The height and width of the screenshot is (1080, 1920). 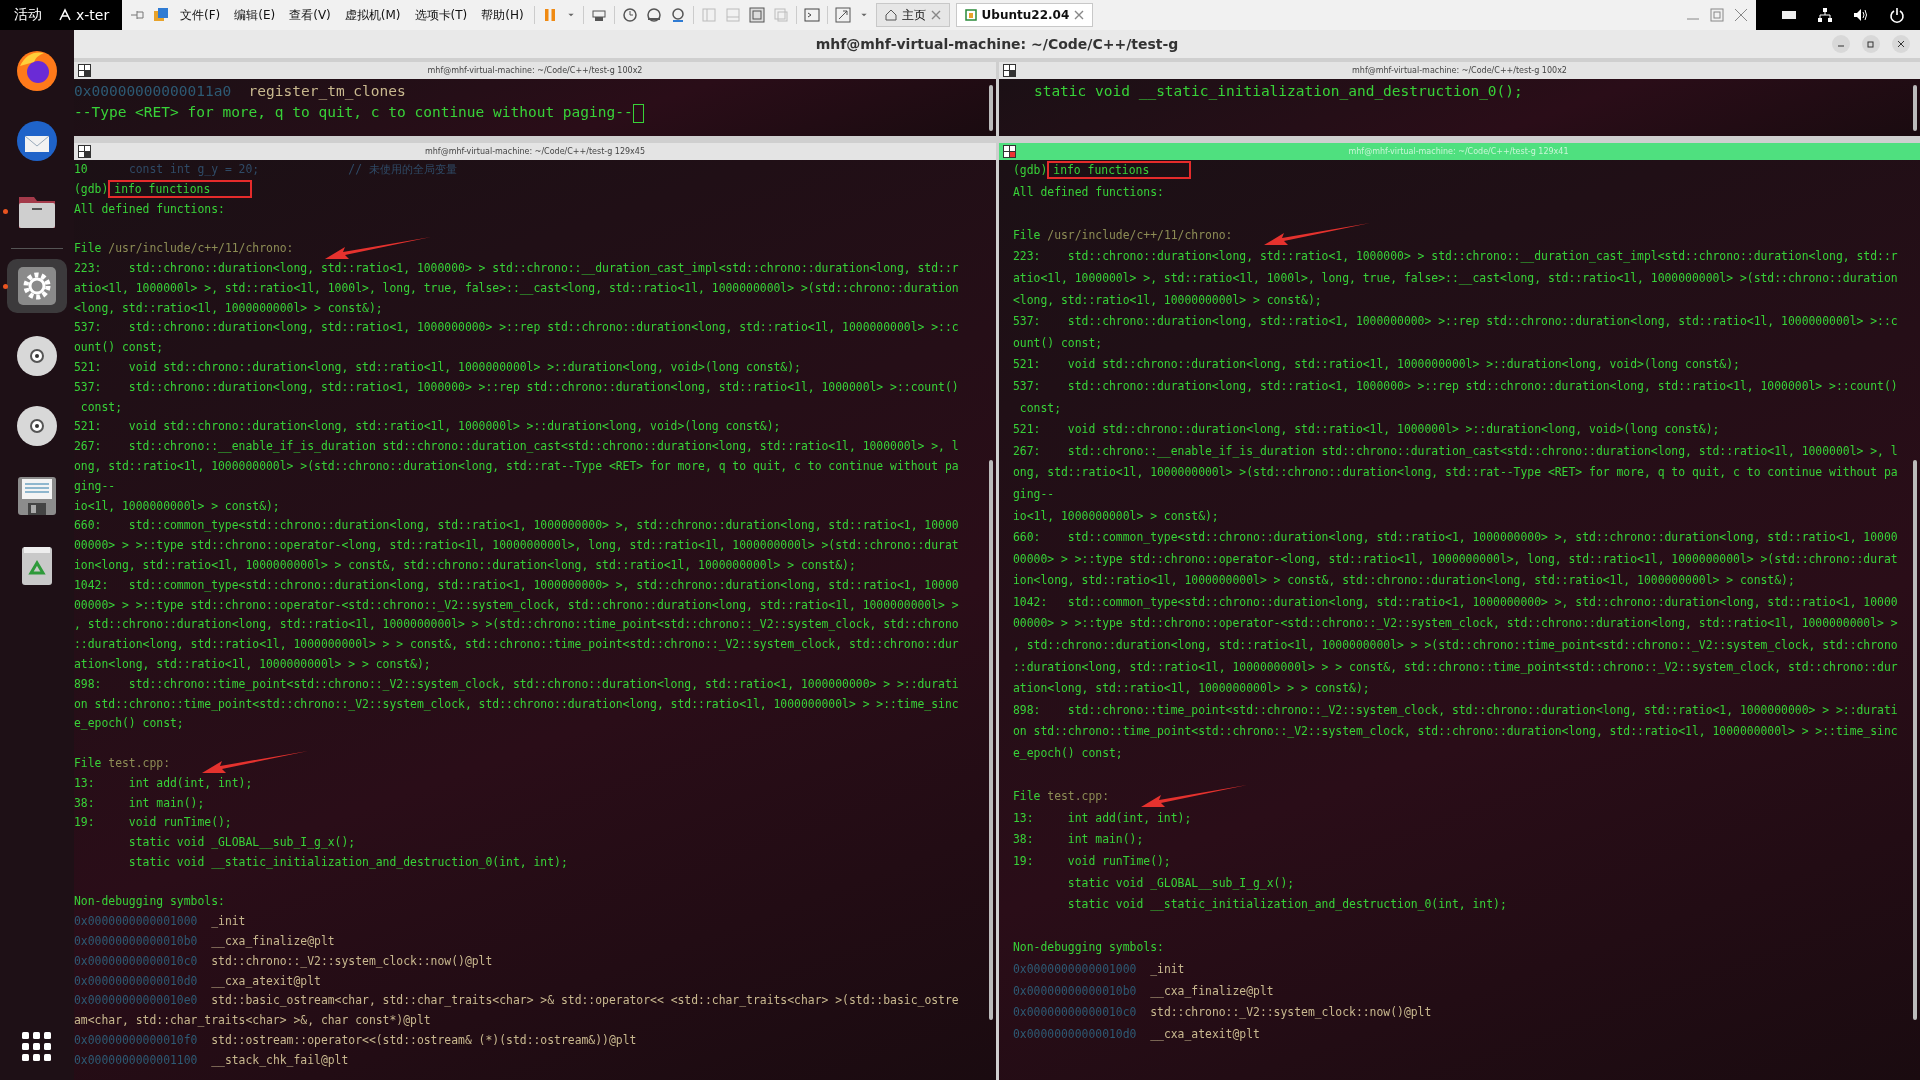 I want to click on menu-item: 文件(F), so click(x=200, y=15).